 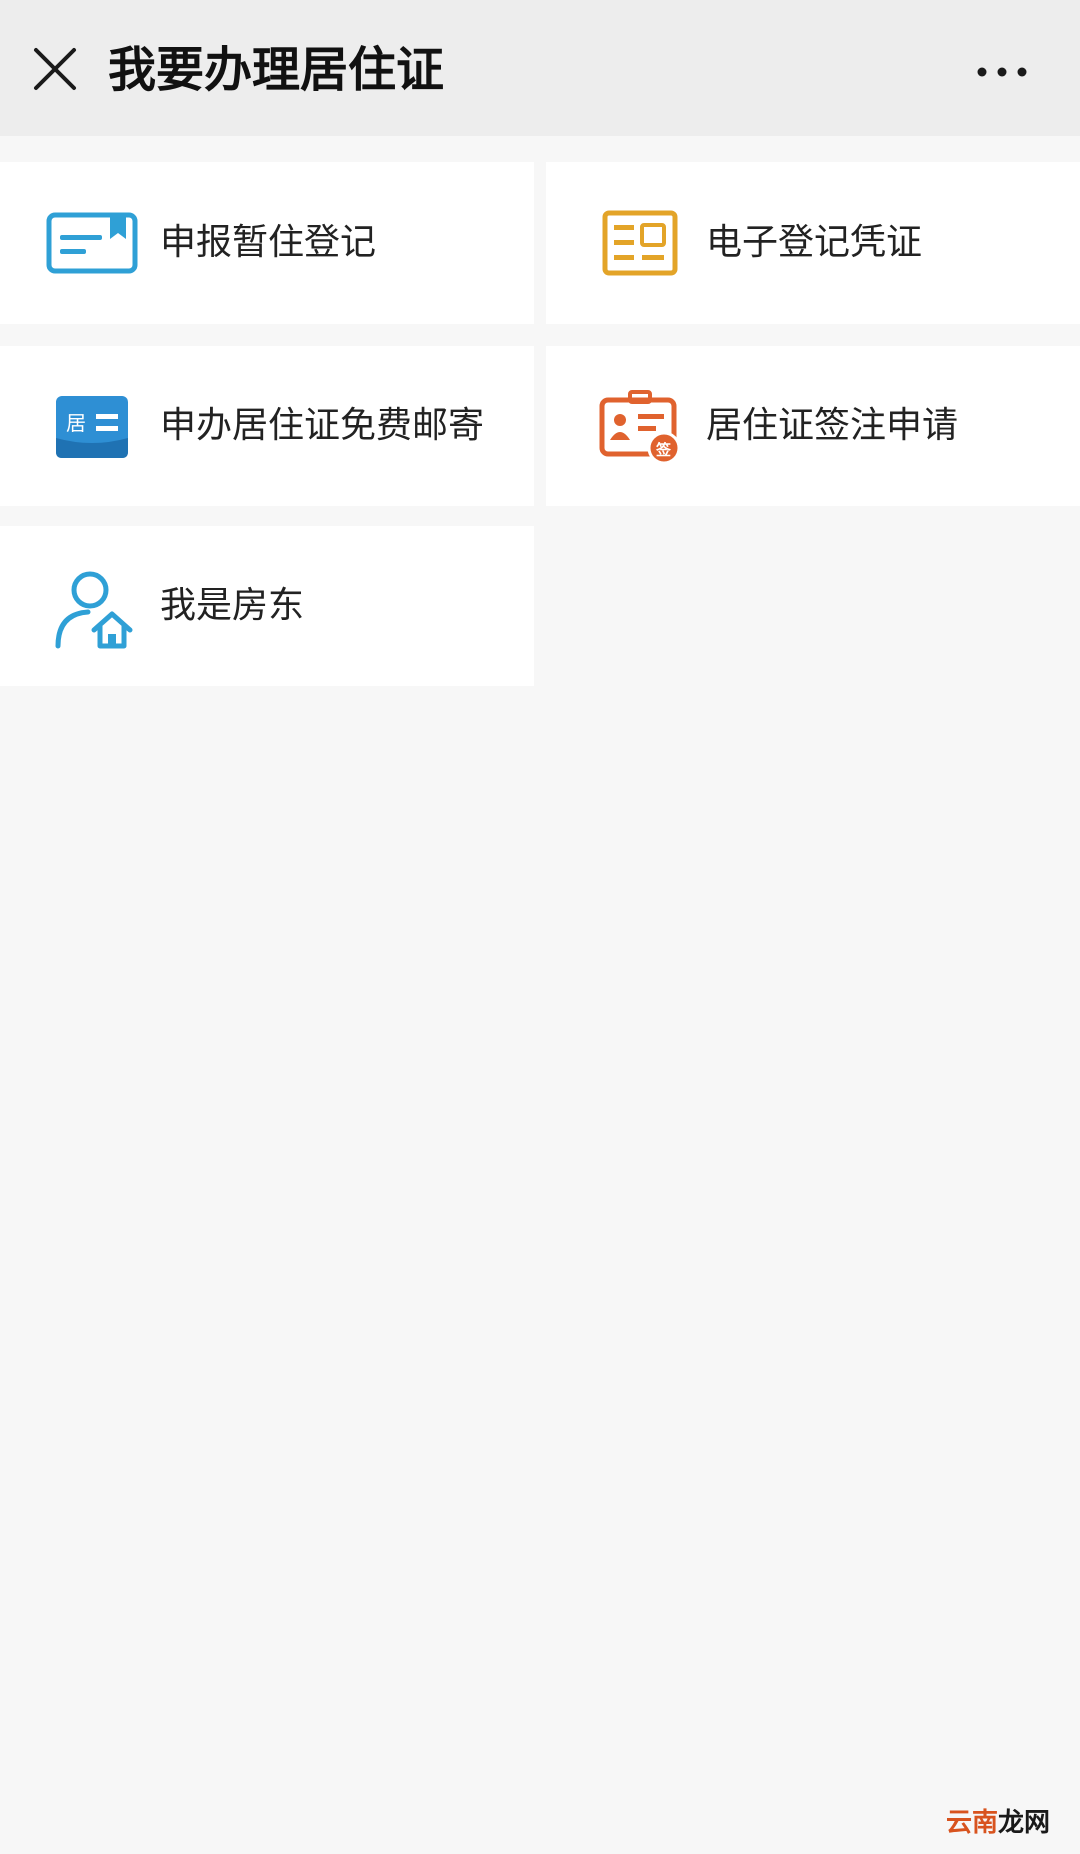 What do you see at coordinates (1024, 1823) in the screenshot?
I see `watermark-part: 龙网` at bounding box center [1024, 1823].